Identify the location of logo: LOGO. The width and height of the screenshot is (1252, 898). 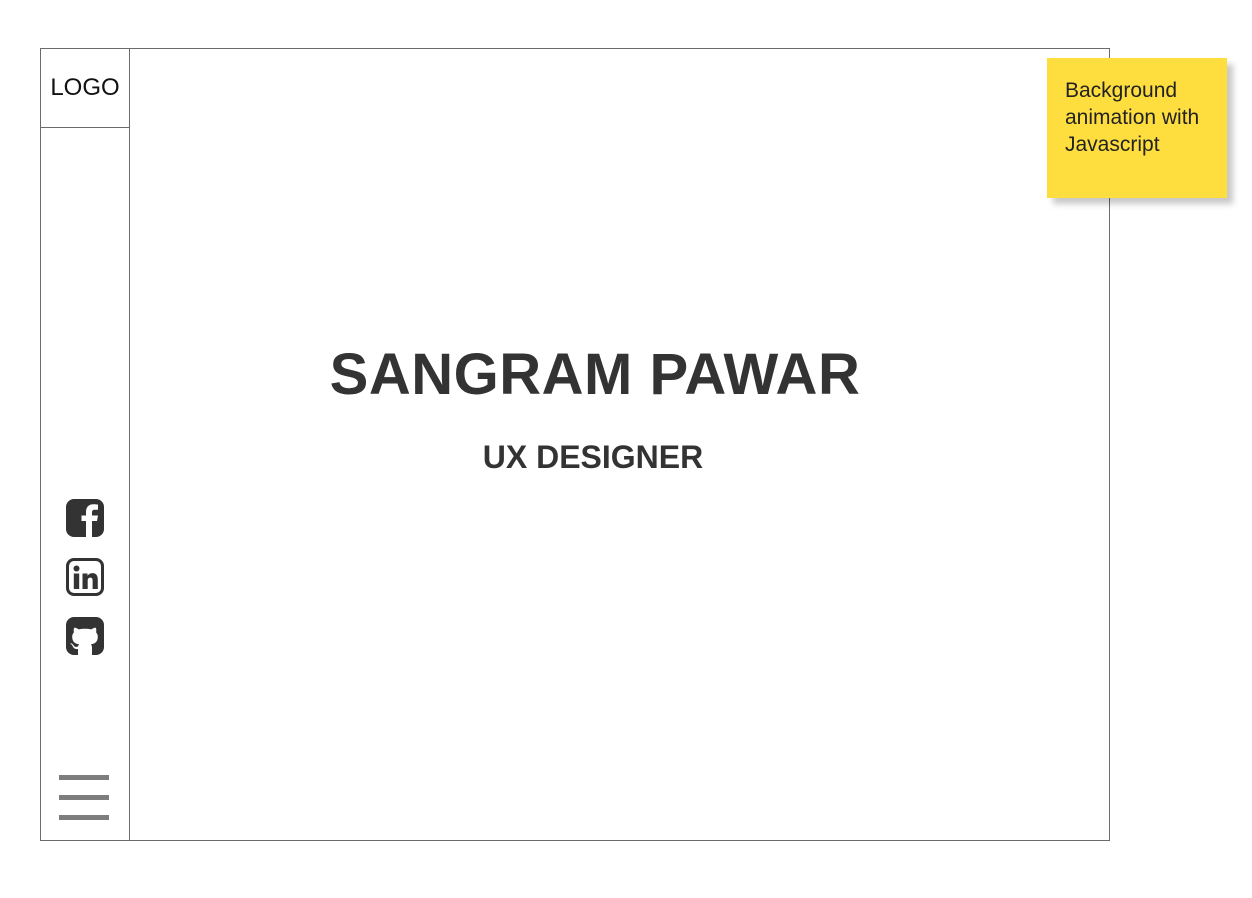
(85, 88).